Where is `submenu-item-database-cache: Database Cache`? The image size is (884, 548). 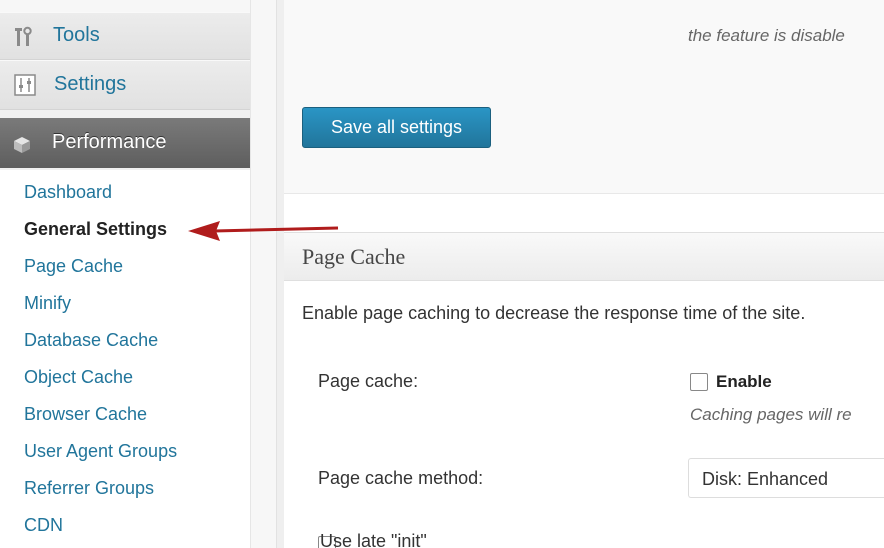 submenu-item-database-cache: Database Cache is located at coordinates (91, 340).